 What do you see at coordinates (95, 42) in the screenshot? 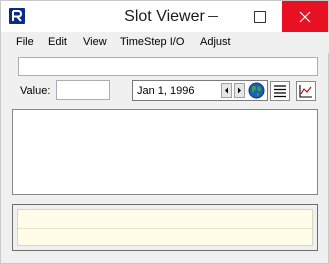
I see `menu-view: View` at bounding box center [95, 42].